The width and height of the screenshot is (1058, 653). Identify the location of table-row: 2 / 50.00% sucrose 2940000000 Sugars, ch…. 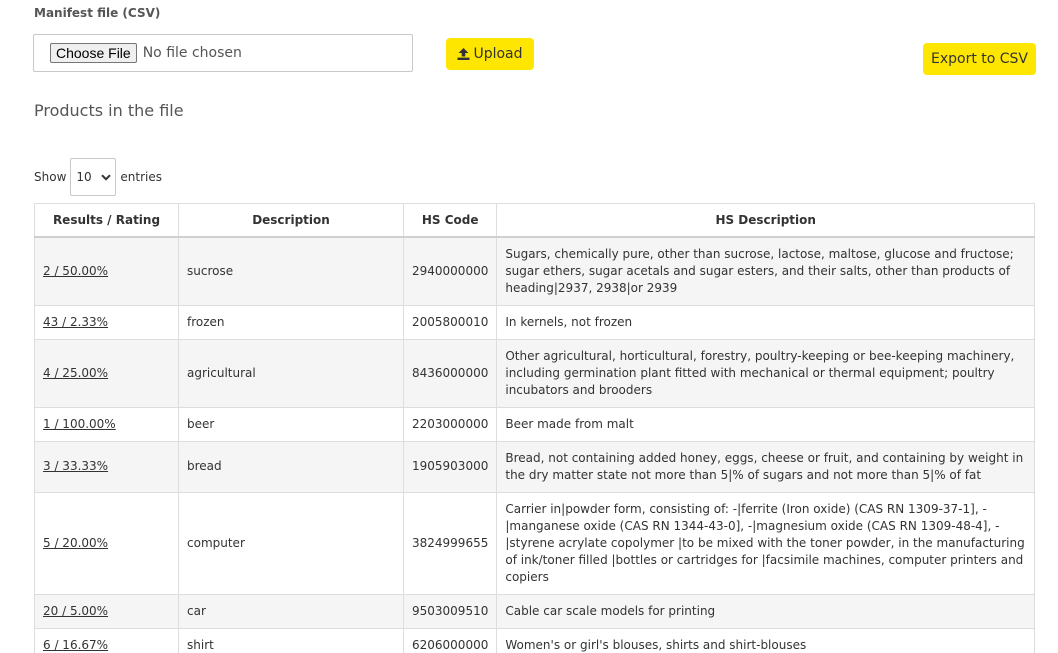
(534, 271).